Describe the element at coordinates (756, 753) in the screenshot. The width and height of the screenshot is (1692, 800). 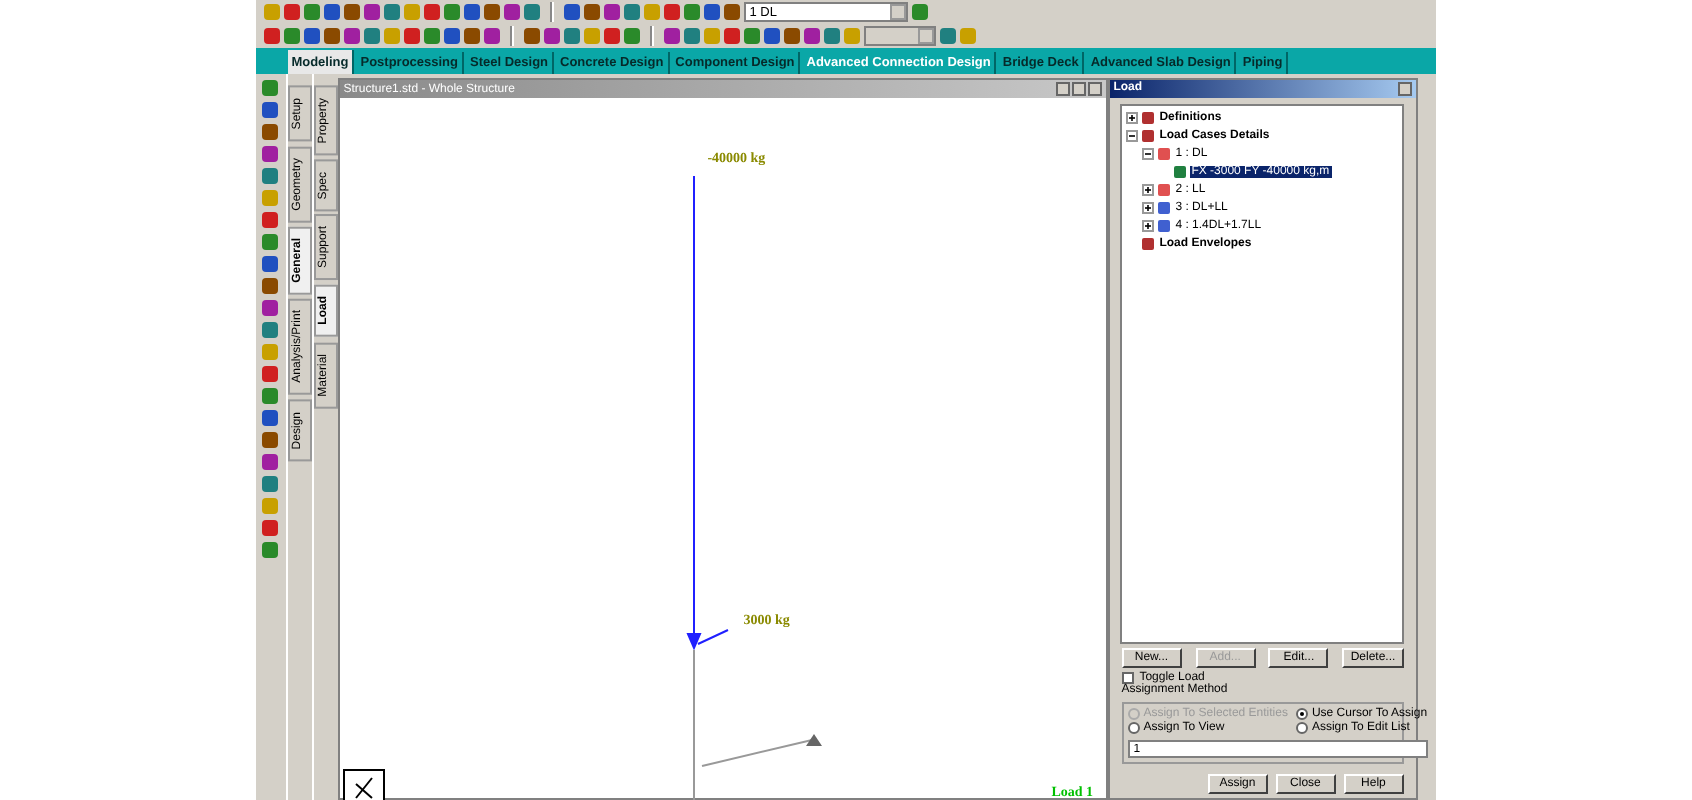
I see `beam-member` at that location.